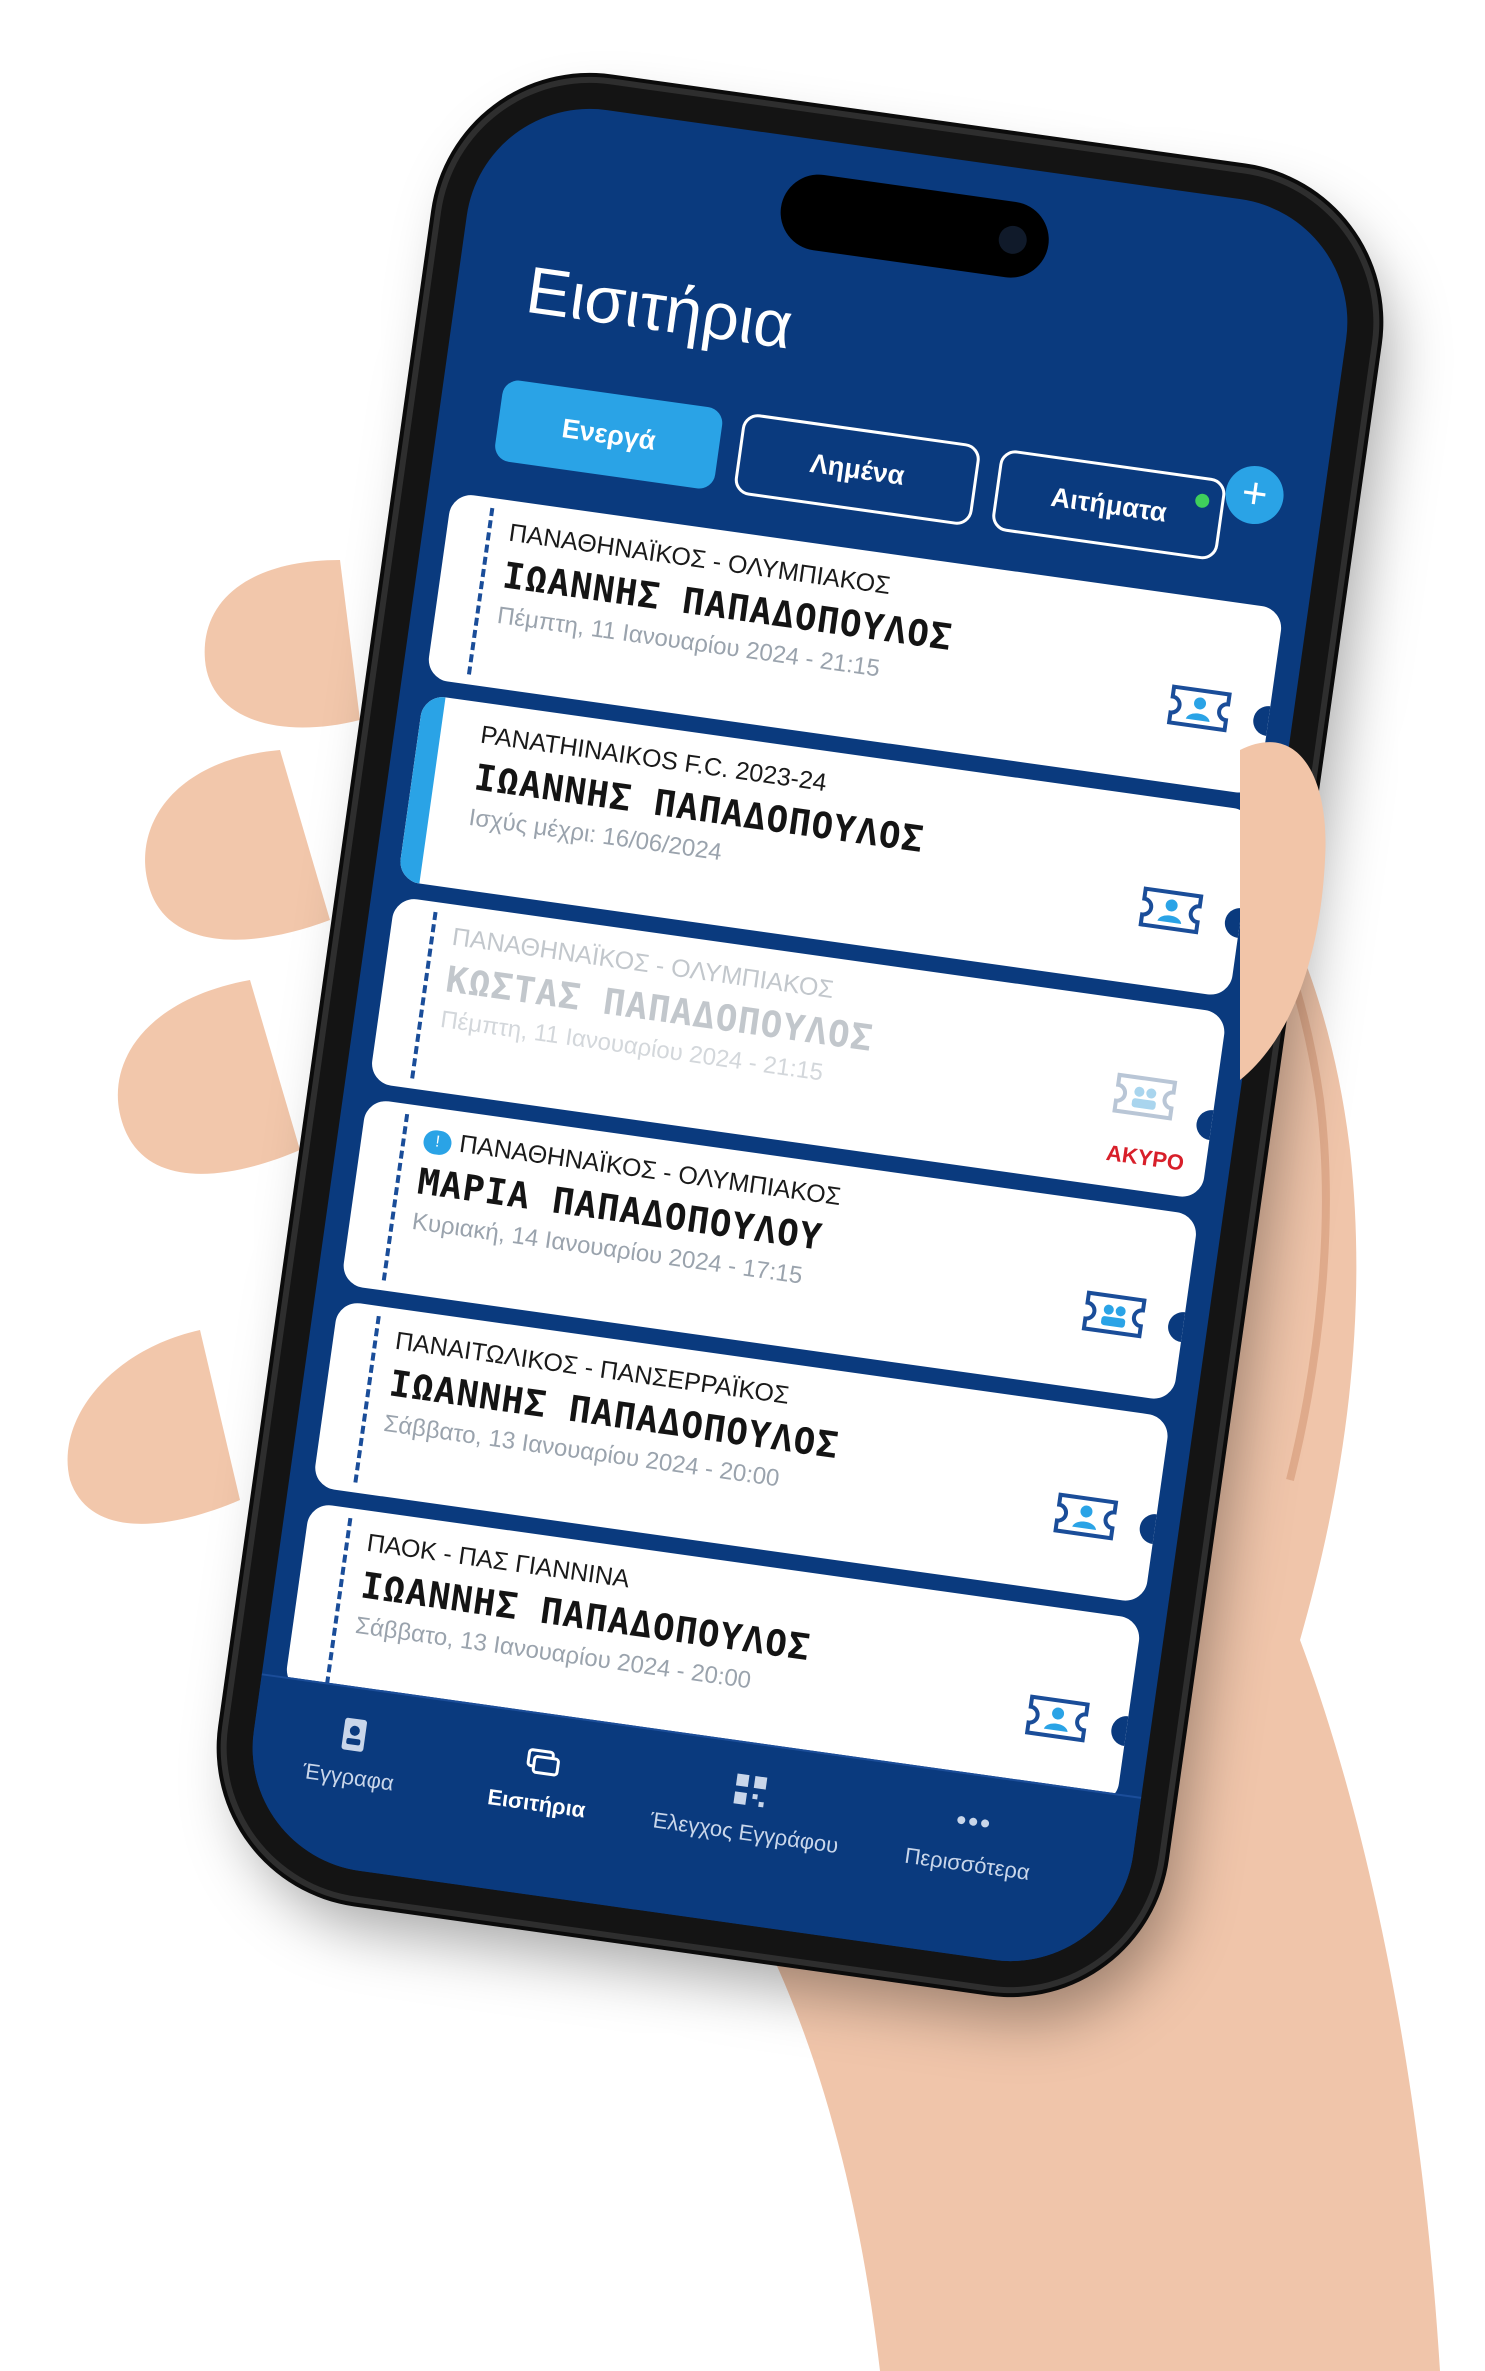 The height and width of the screenshot is (2371, 1485). I want to click on nav-documents: Έγγραφα, so click(351, 1752).